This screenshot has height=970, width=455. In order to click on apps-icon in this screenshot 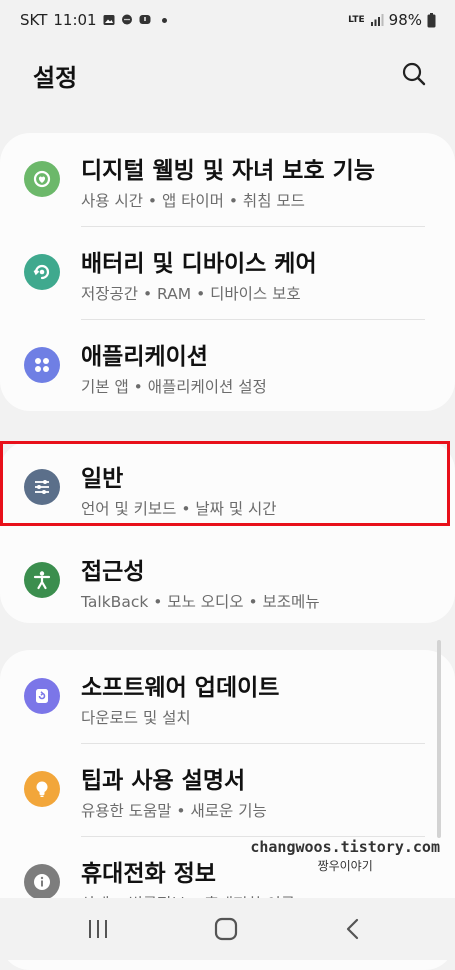, I will do `click(42, 365)`.